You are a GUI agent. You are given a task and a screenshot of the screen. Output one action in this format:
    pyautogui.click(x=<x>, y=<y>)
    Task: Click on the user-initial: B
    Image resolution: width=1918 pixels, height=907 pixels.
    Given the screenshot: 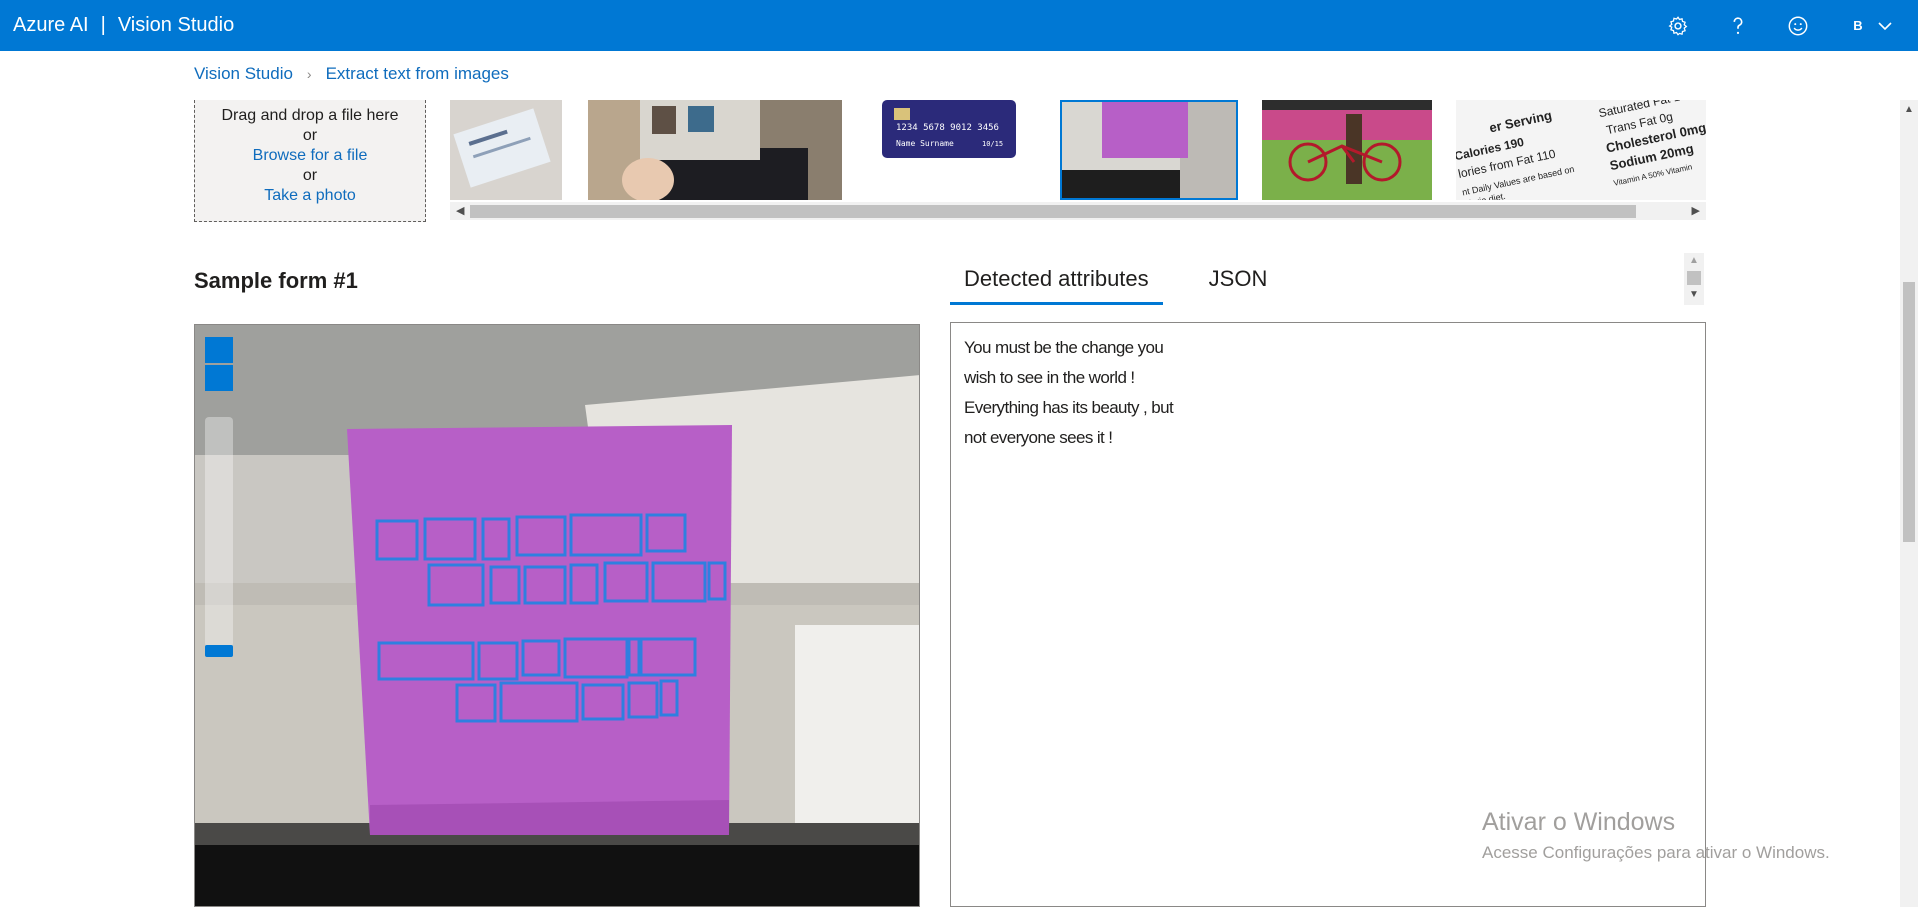 What is the action you would take?
    pyautogui.click(x=1858, y=25)
    